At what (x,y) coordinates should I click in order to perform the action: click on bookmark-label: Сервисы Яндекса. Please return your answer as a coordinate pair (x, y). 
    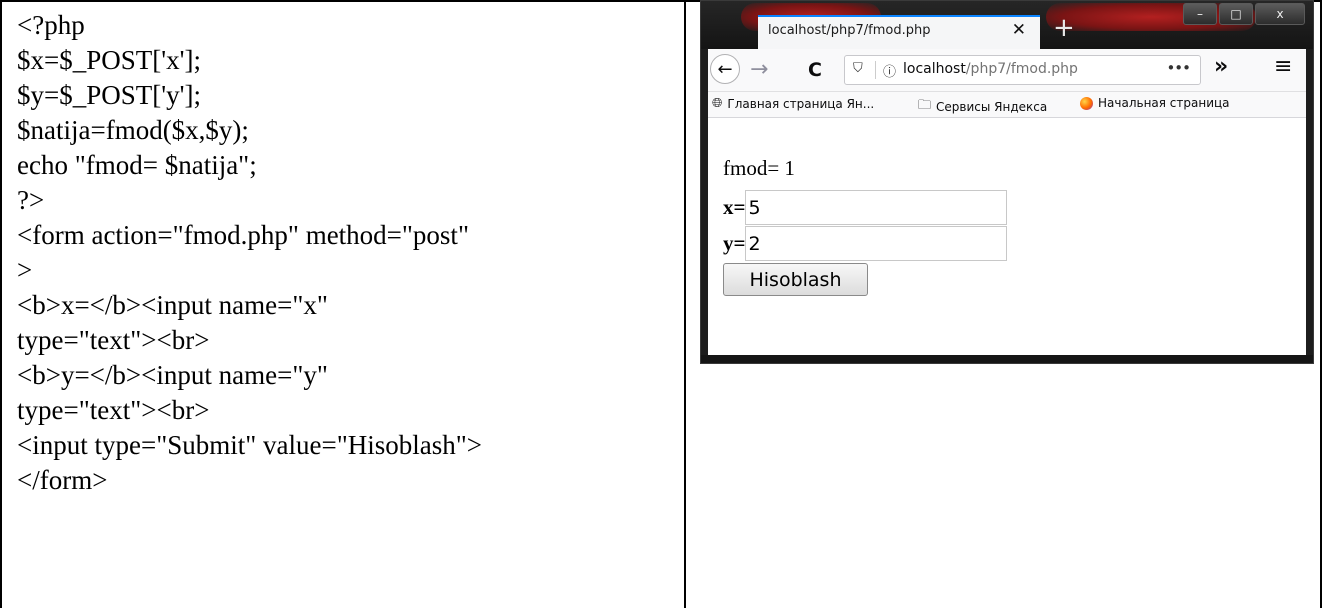
    Looking at the image, I should click on (992, 107).